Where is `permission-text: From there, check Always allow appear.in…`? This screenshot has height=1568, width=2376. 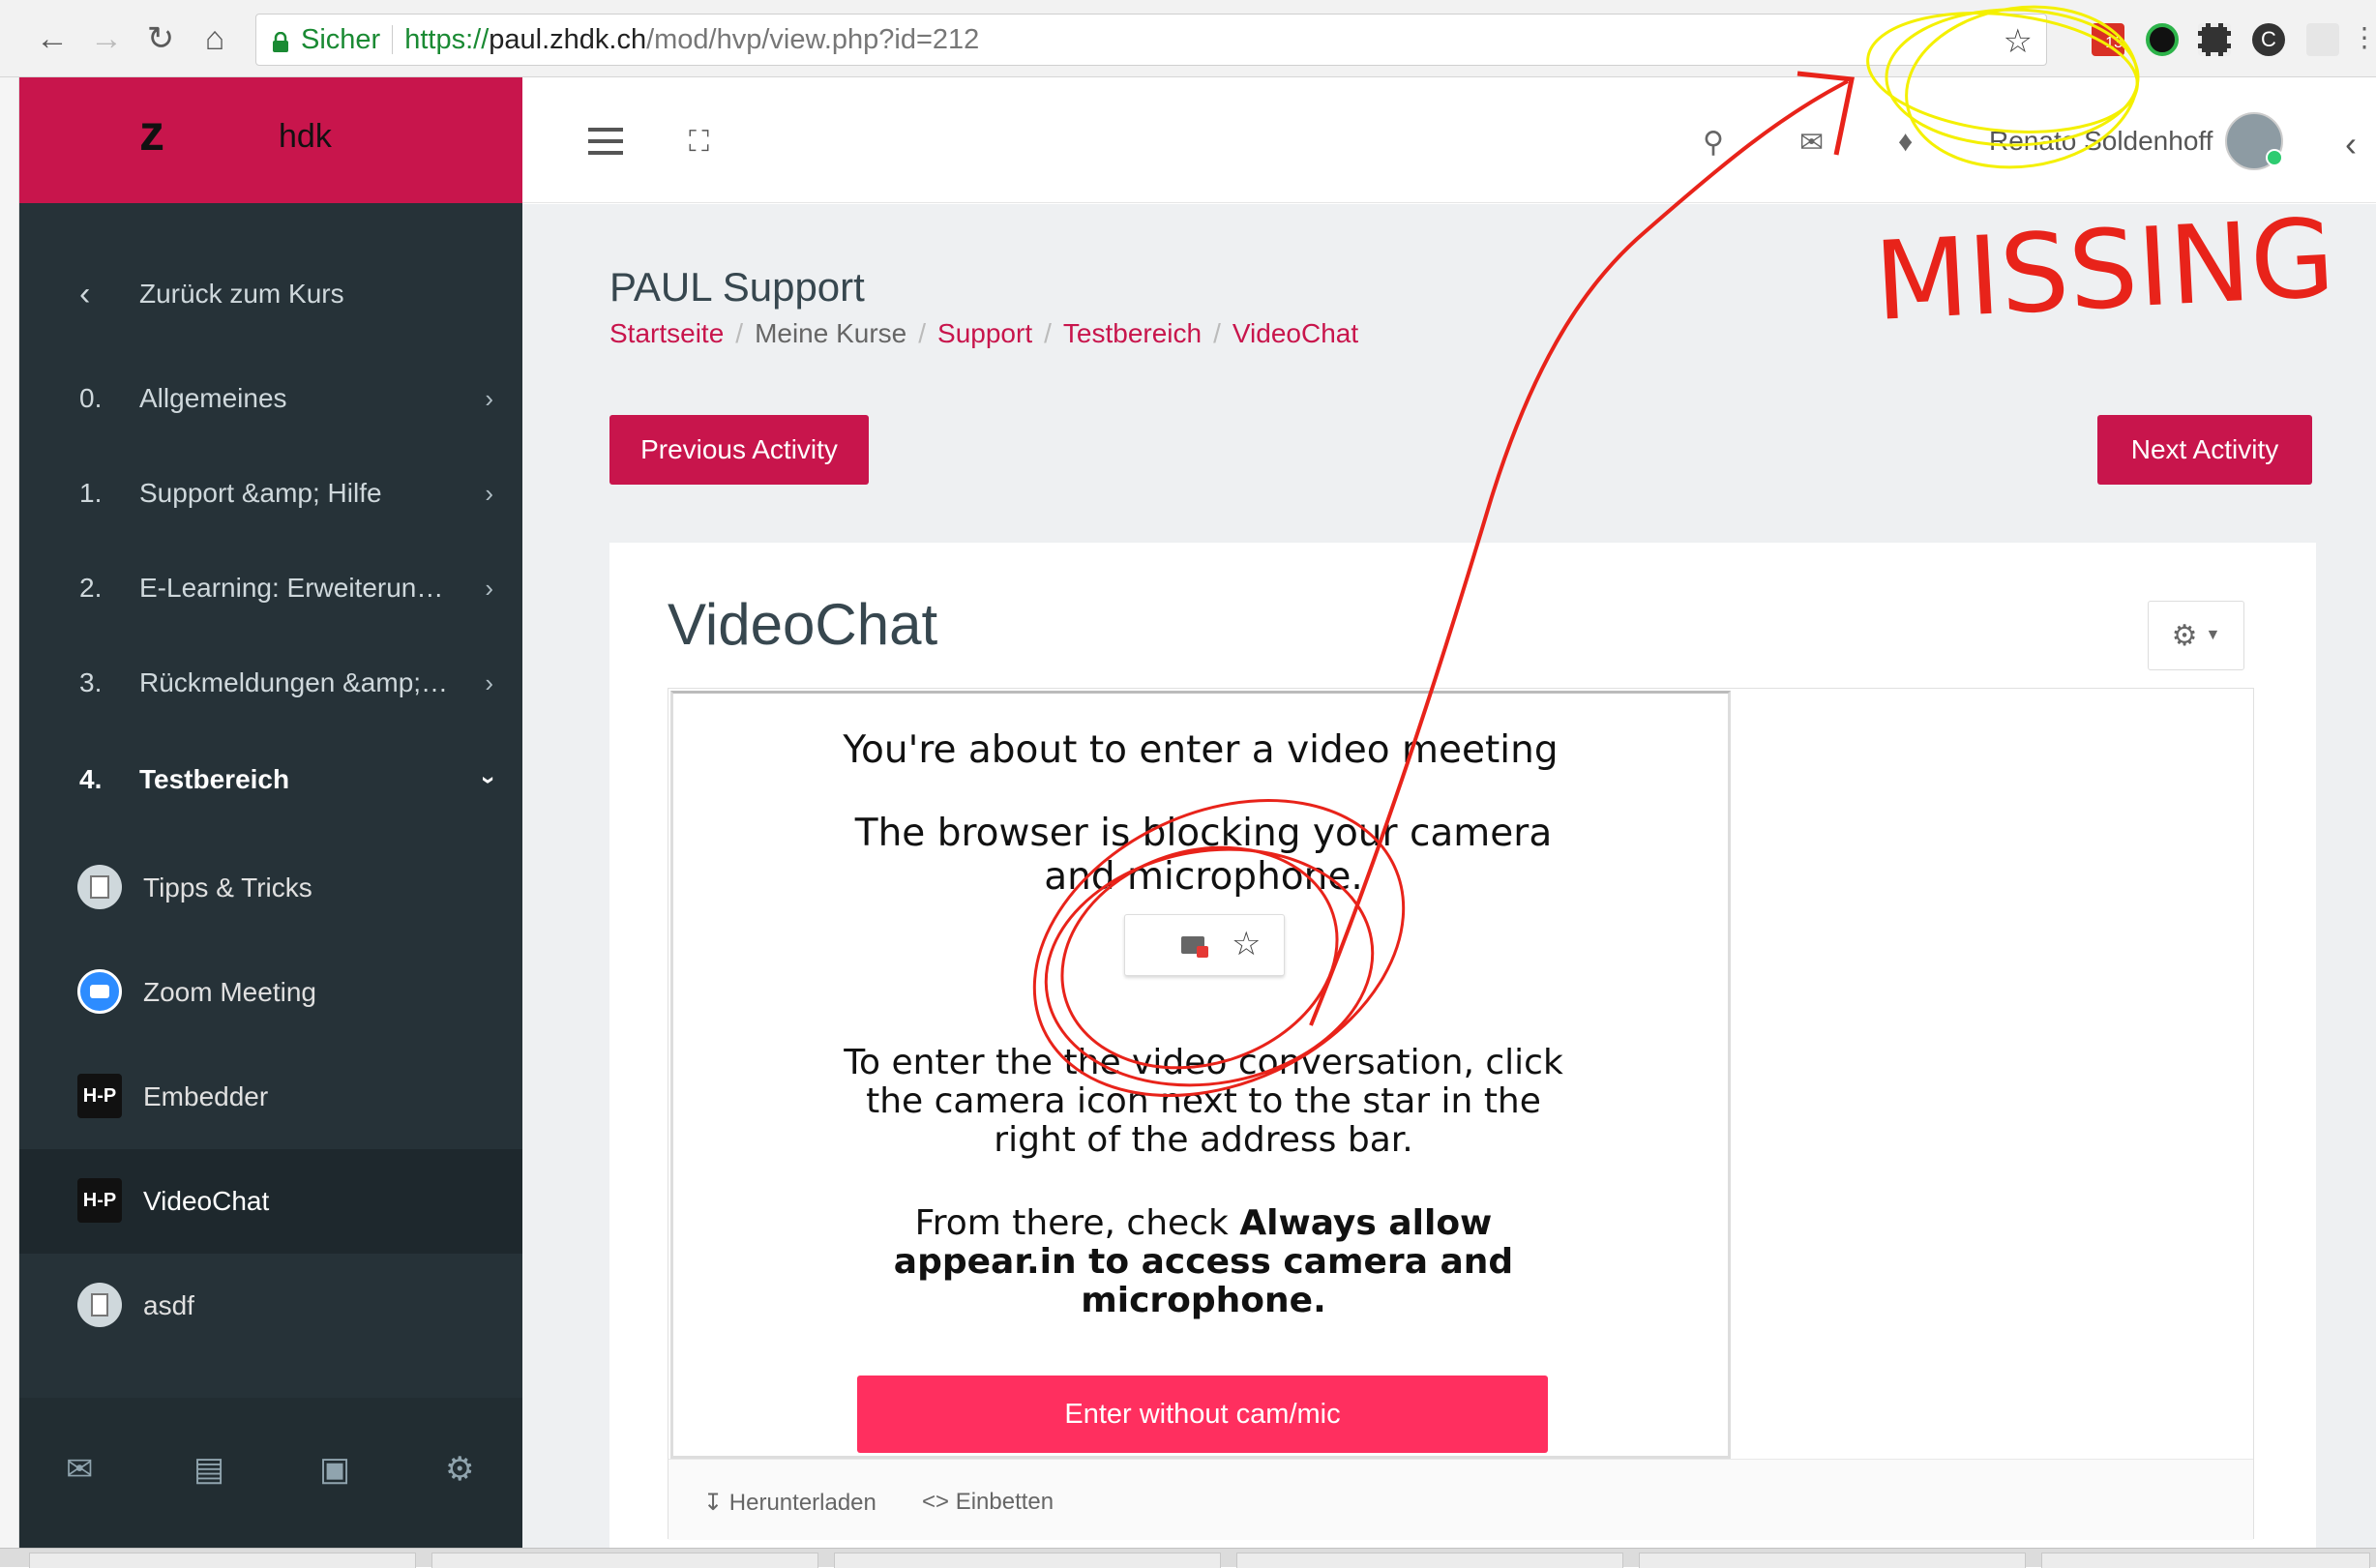
permission-text: From there, check Always allow appear.in… is located at coordinates (1204, 1262).